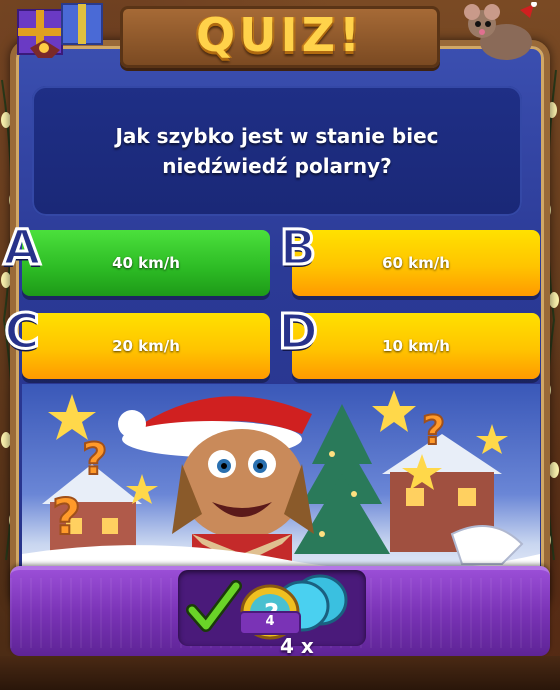 This screenshot has width=560, height=690. Describe the element at coordinates (500, 31) in the screenshot. I see `mouse-mascot-icon` at that location.